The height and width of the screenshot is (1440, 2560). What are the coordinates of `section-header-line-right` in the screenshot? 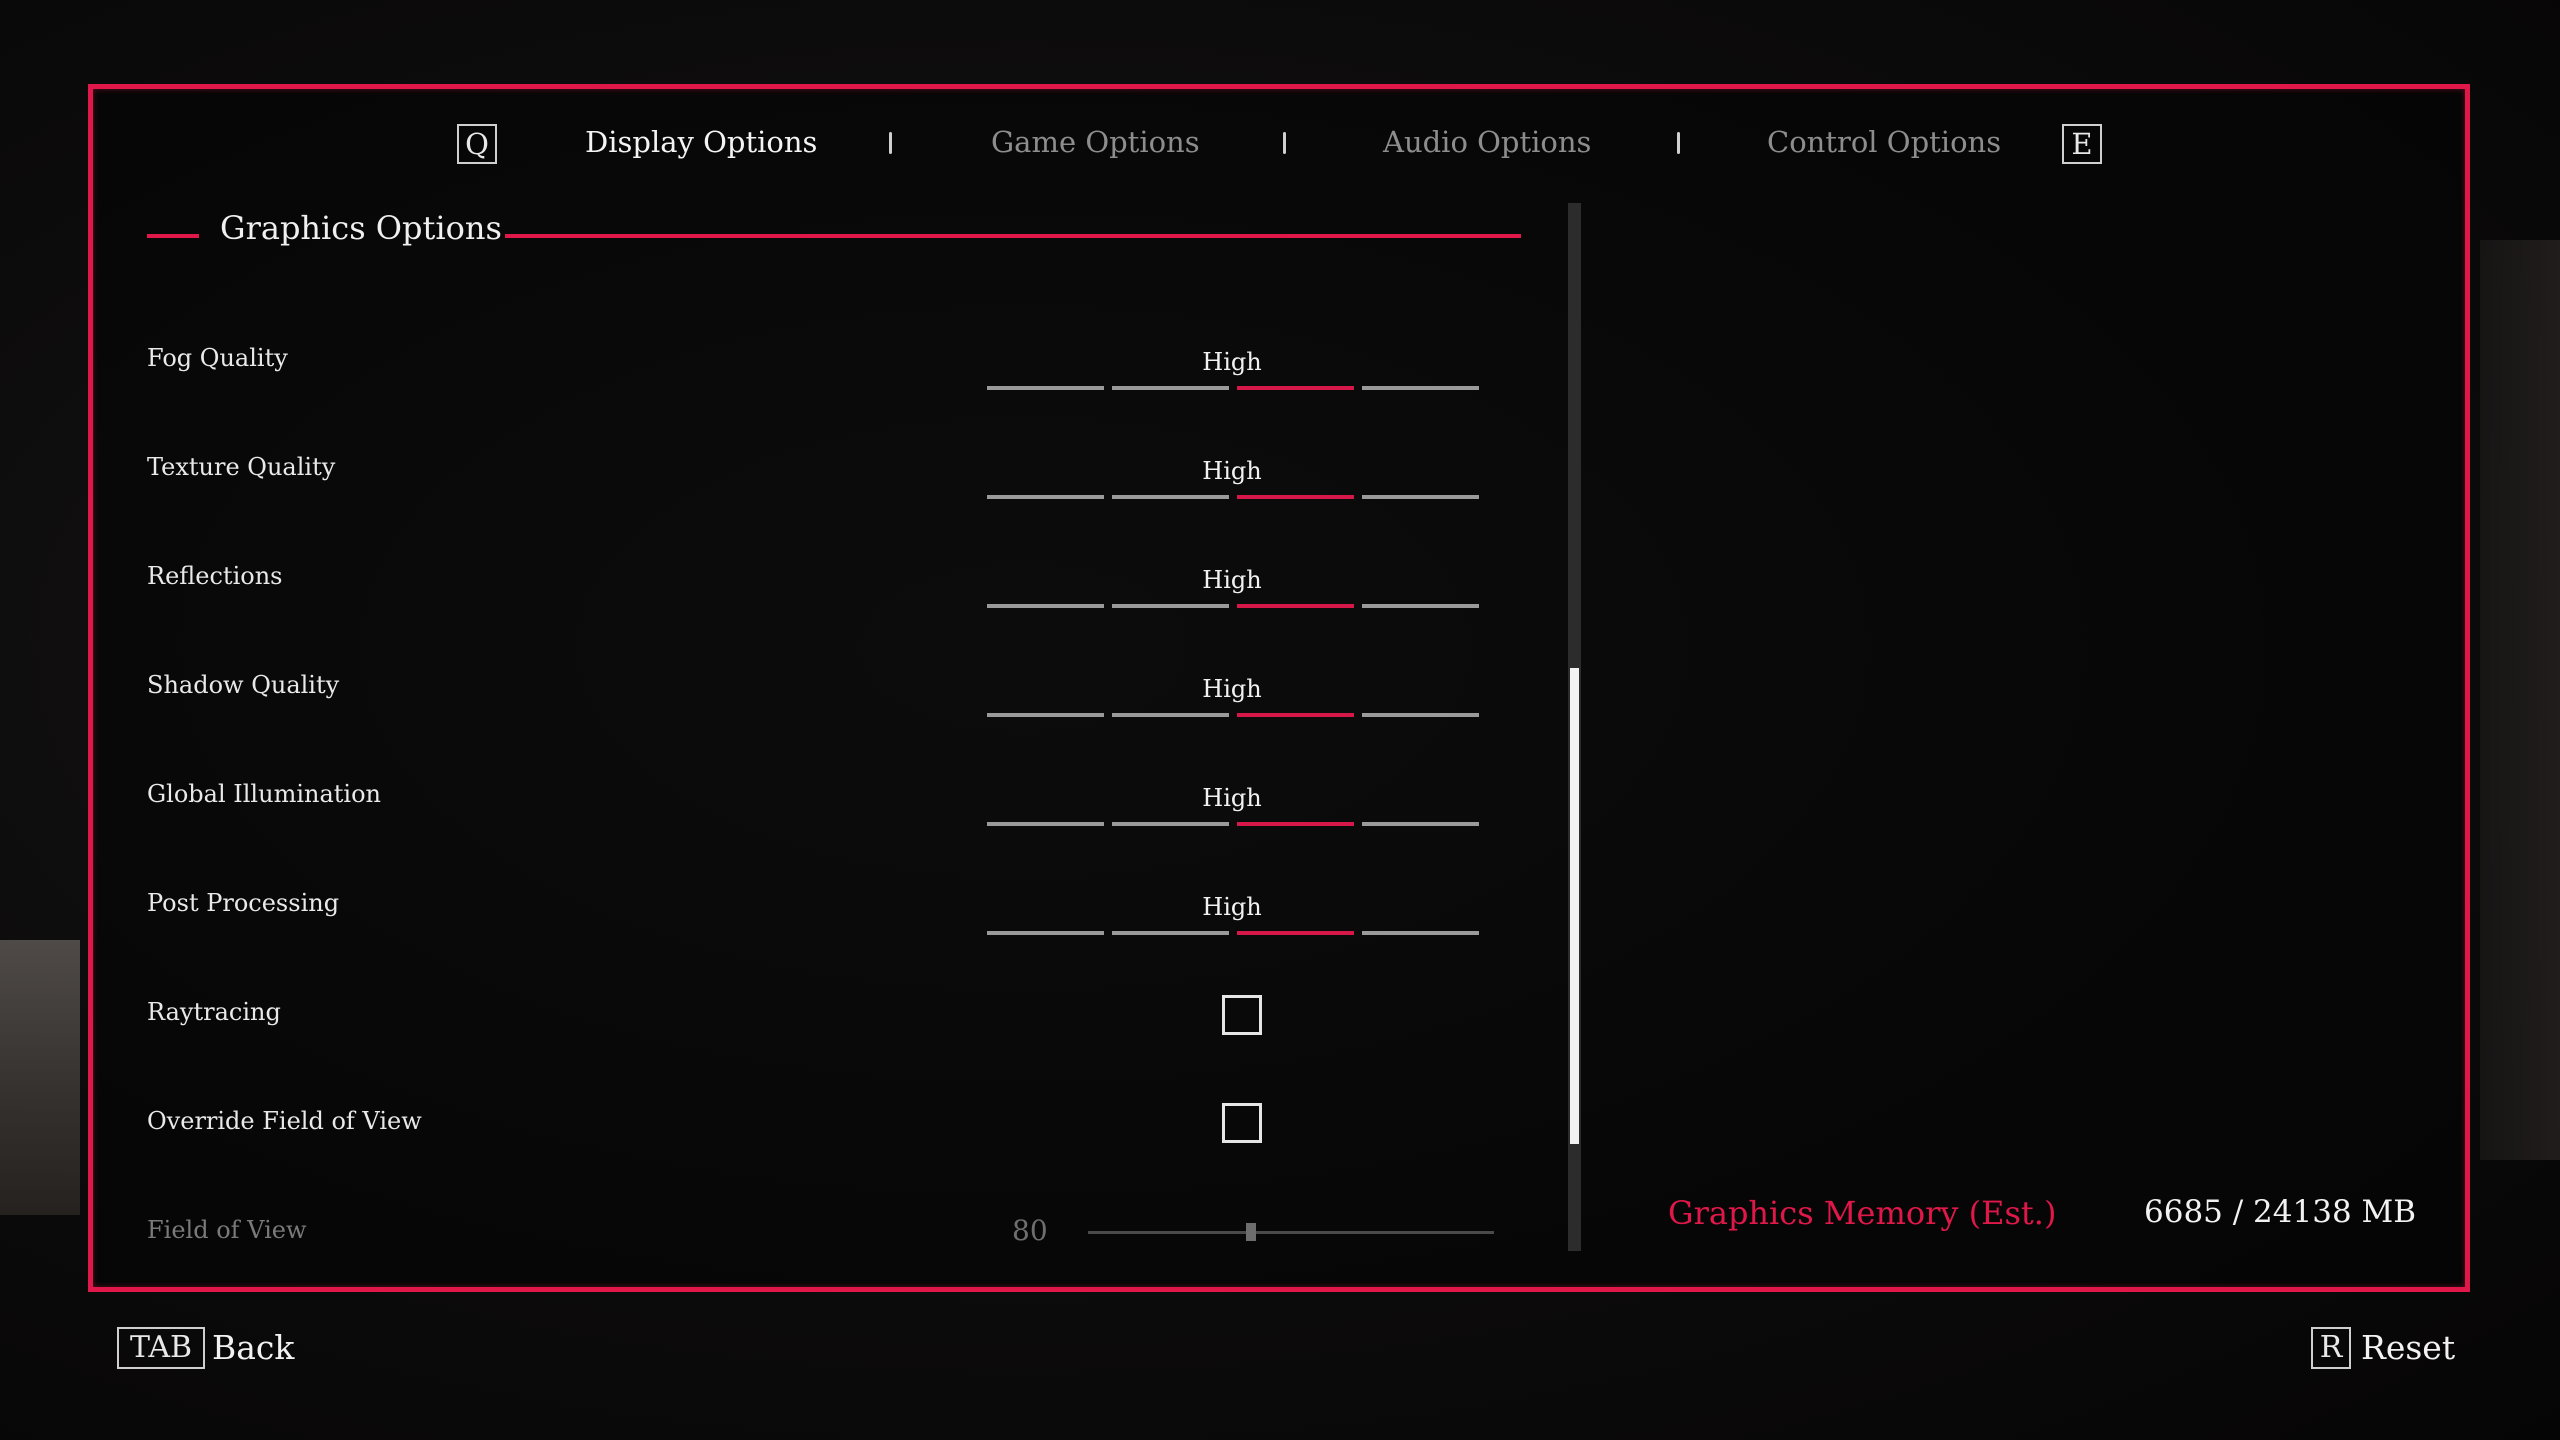 It's located at (1013, 236).